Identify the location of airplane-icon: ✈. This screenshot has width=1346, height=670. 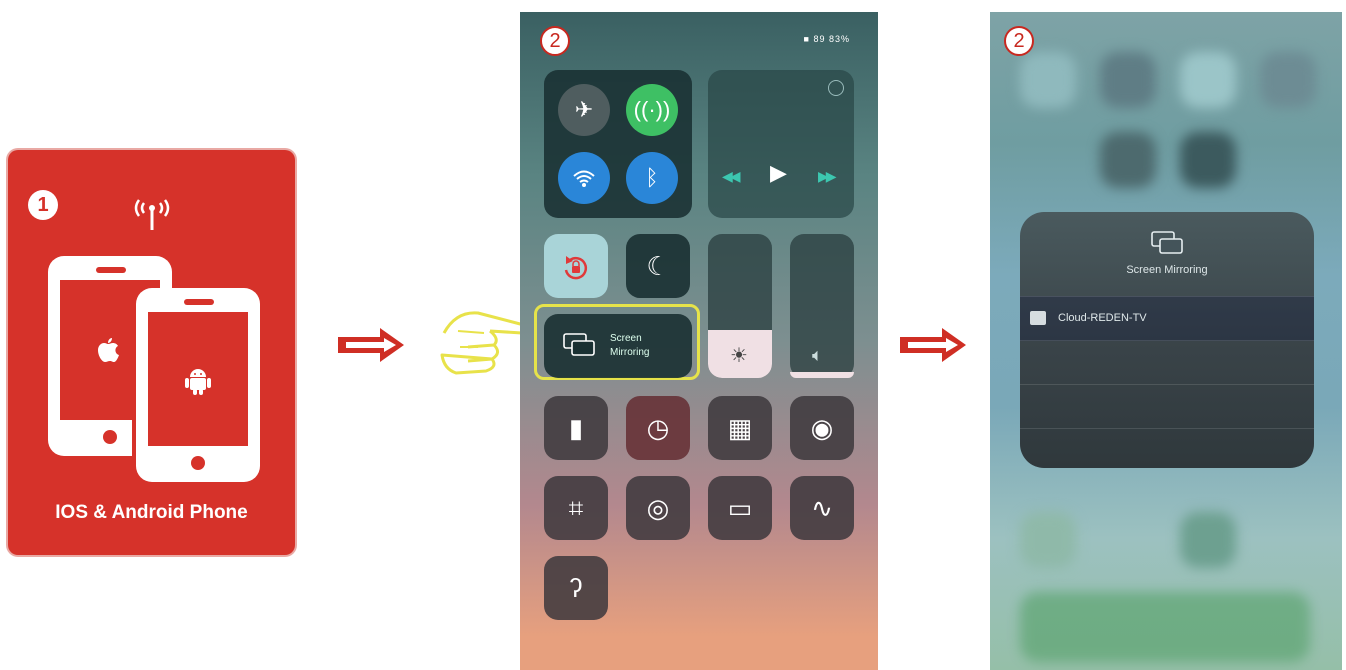
(584, 109).